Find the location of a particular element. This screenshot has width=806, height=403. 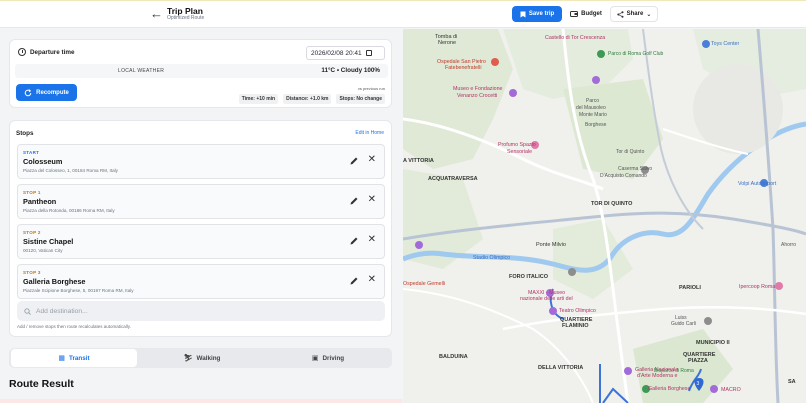

stop-address: 00120, Vatican City is located at coordinates (43, 250).